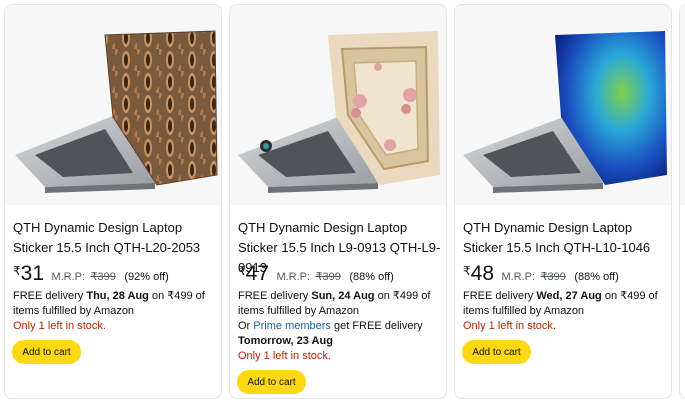 The image size is (685, 402). What do you see at coordinates (117, 296) in the screenshot?
I see `delivery-date: Thu, 28 Aug` at bounding box center [117, 296].